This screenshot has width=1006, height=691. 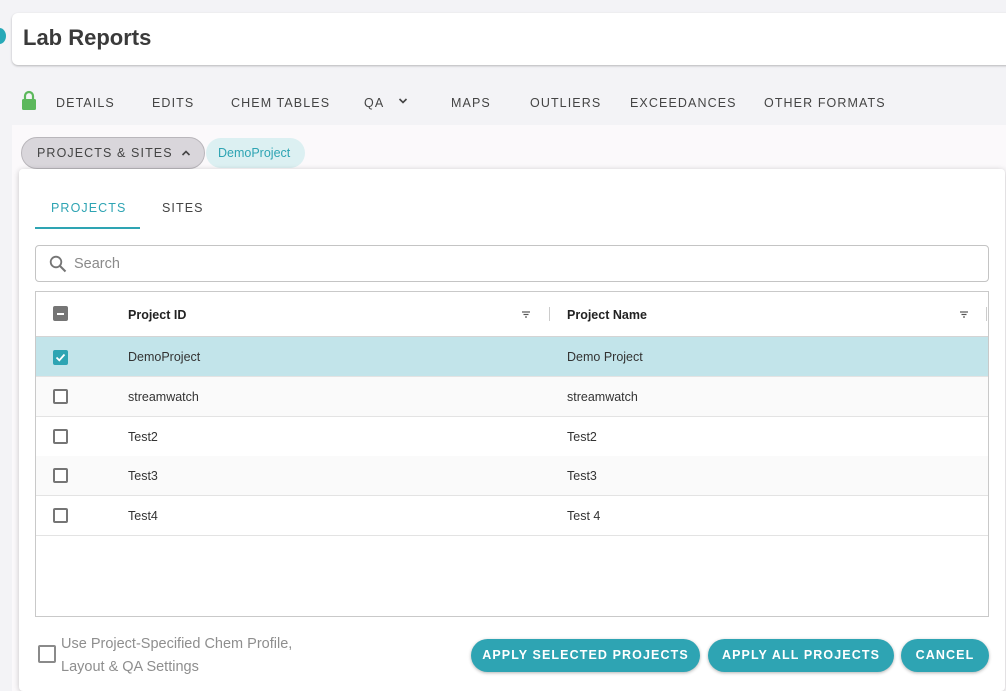 What do you see at coordinates (374, 103) in the screenshot?
I see `nav-qa: QA` at bounding box center [374, 103].